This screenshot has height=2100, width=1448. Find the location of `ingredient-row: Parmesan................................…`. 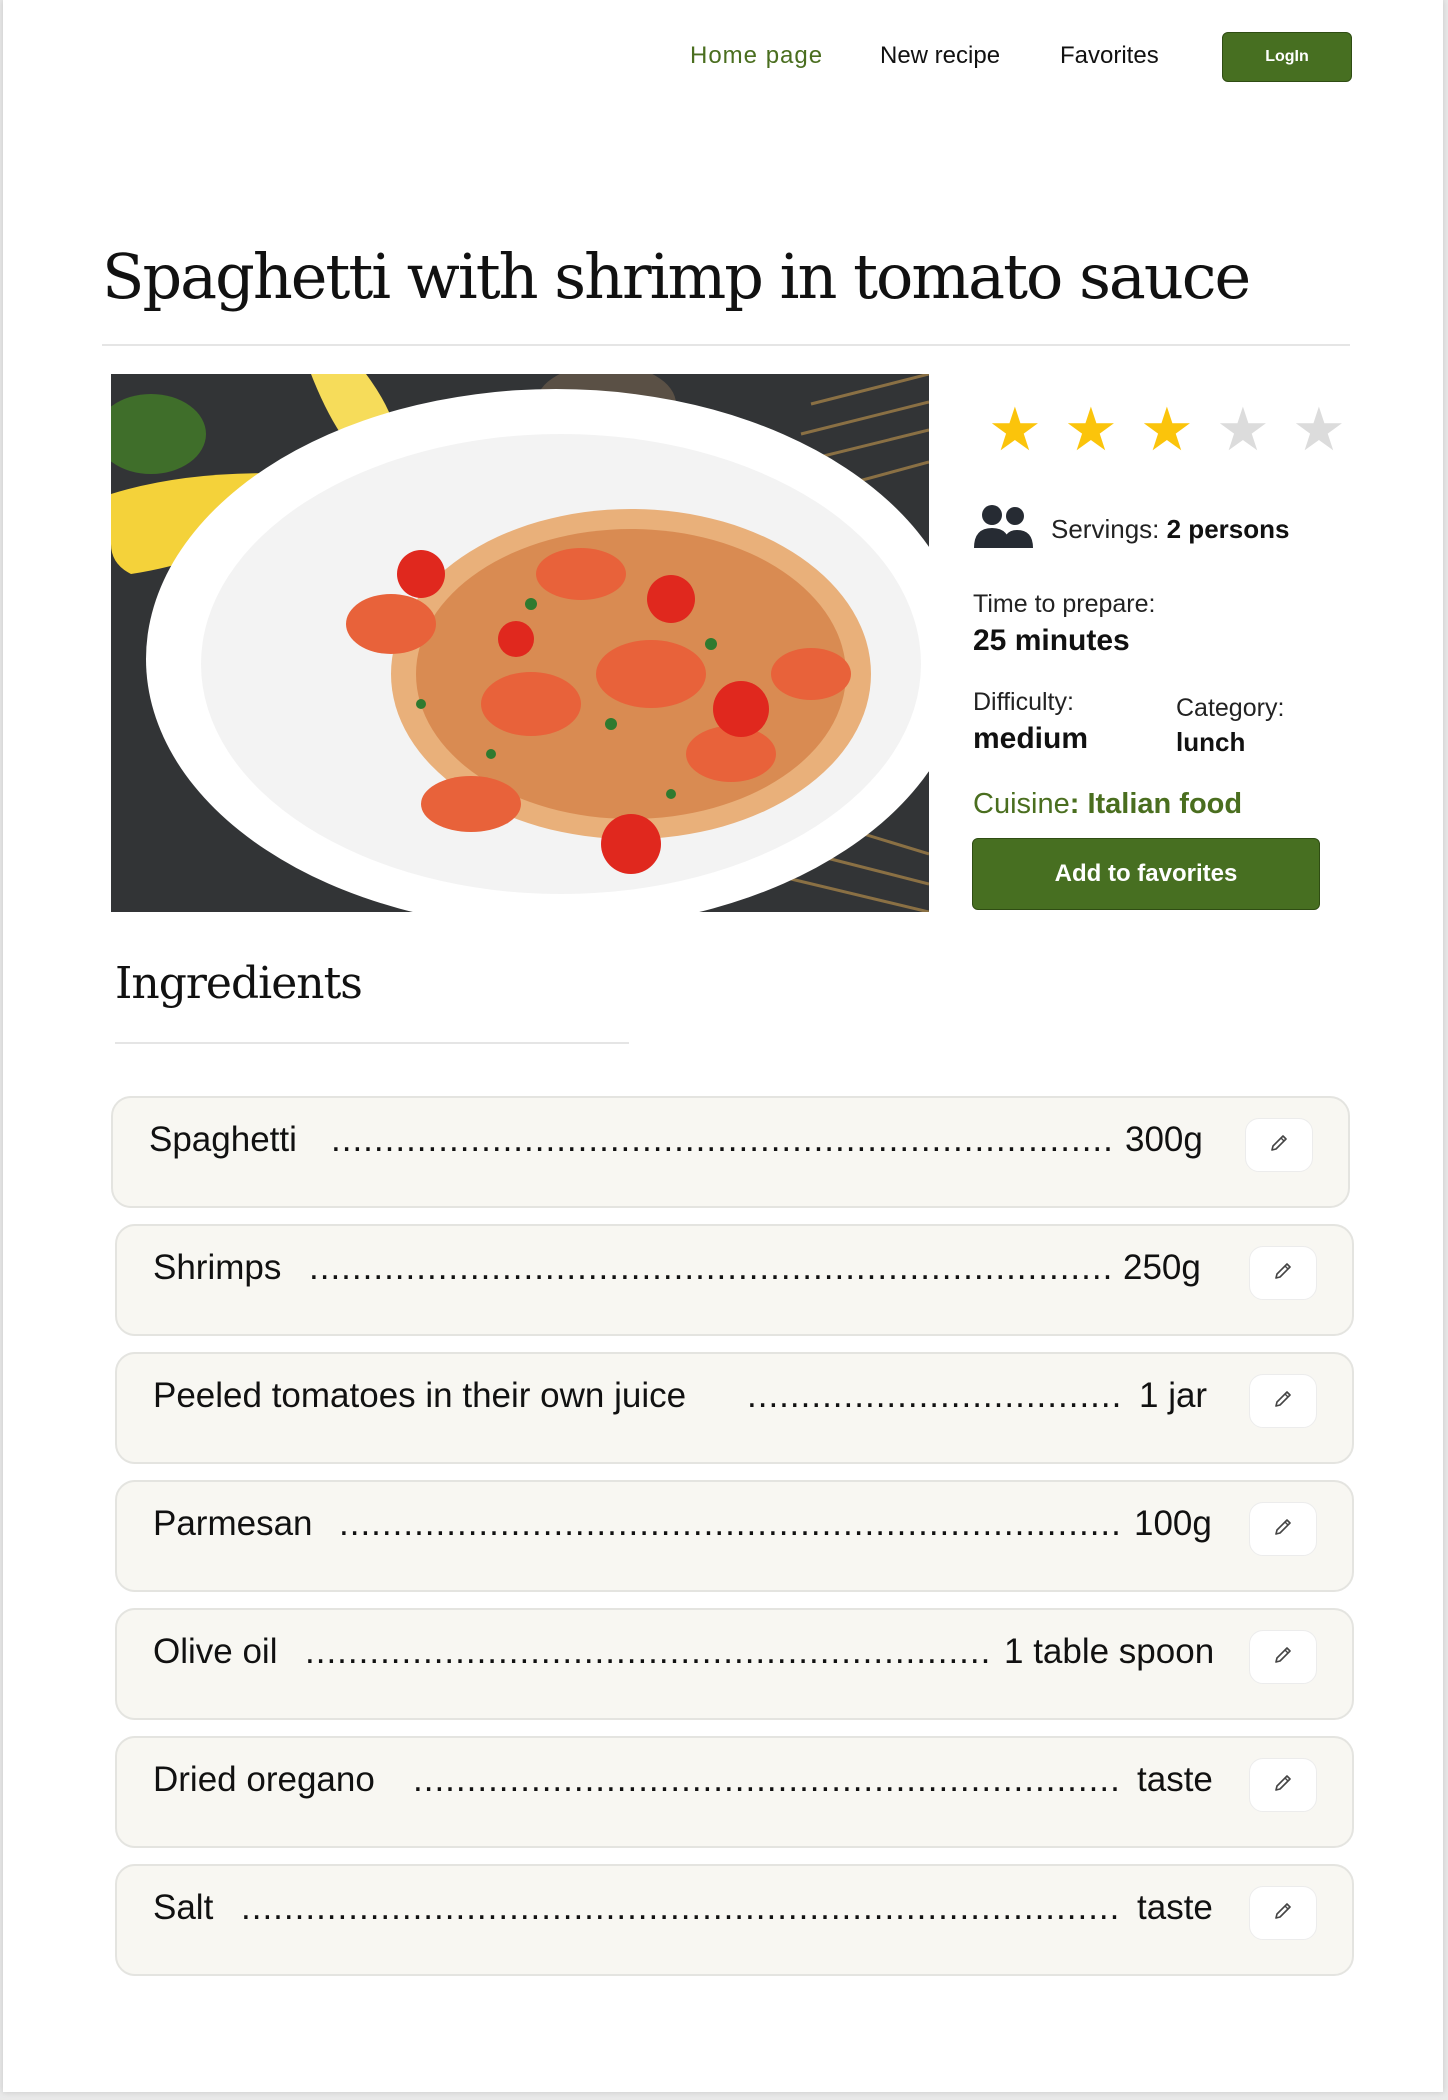

ingredient-row: Parmesan................................… is located at coordinates (734, 1536).